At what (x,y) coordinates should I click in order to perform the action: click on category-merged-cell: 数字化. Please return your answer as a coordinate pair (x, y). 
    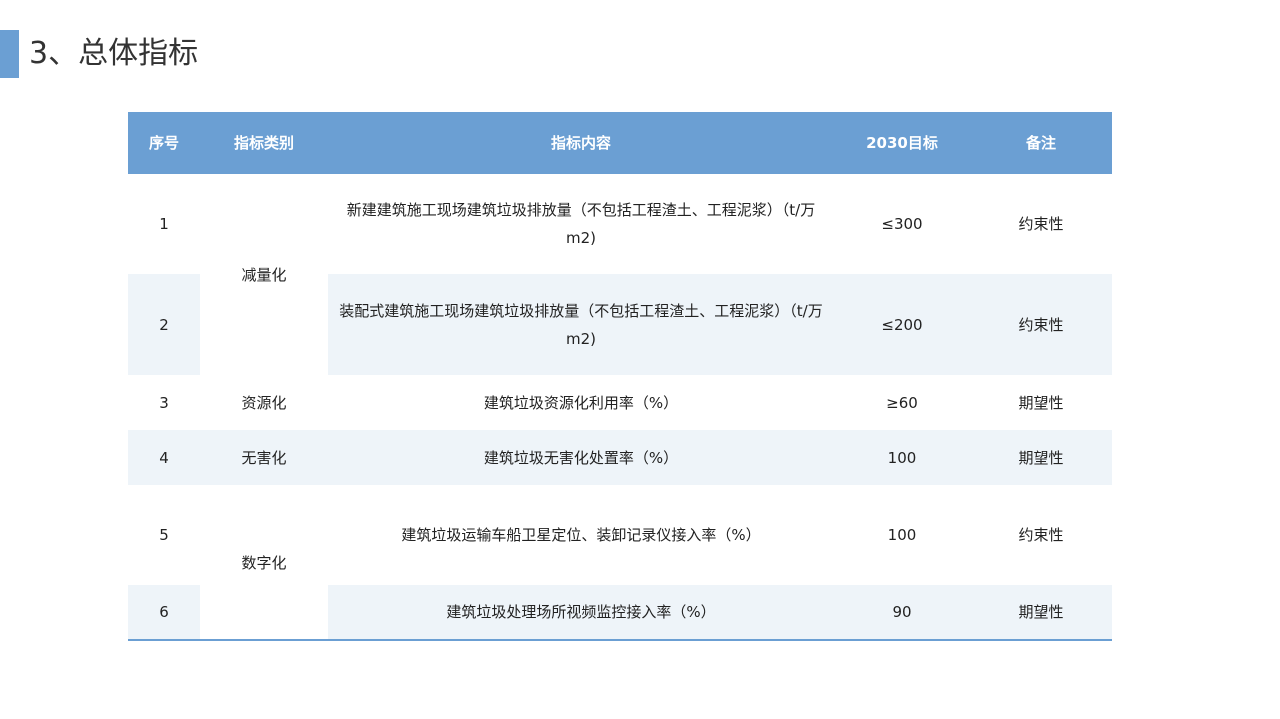
    Looking at the image, I should click on (264, 562).